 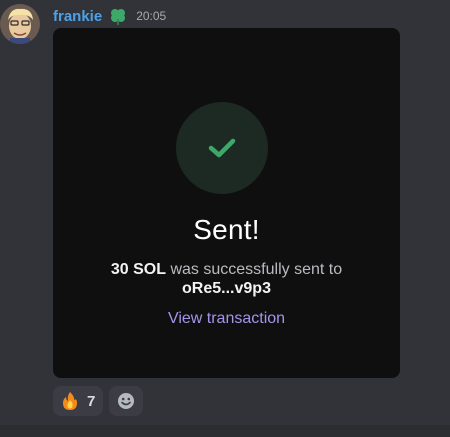 I want to click on message-body-text: was successfully sent to, so click(x=254, y=269).